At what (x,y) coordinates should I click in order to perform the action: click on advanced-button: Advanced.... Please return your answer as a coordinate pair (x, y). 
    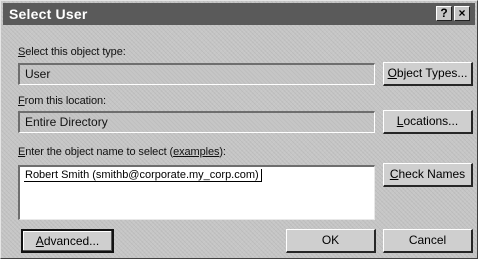
    Looking at the image, I should click on (67, 241).